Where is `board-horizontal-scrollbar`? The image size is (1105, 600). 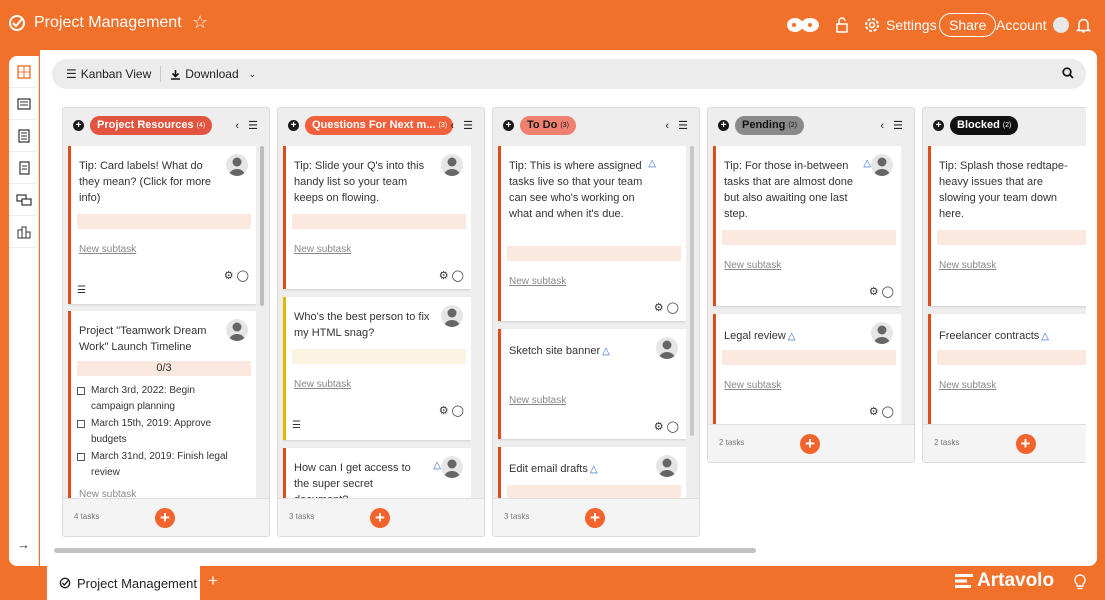 board-horizontal-scrollbar is located at coordinates (405, 550).